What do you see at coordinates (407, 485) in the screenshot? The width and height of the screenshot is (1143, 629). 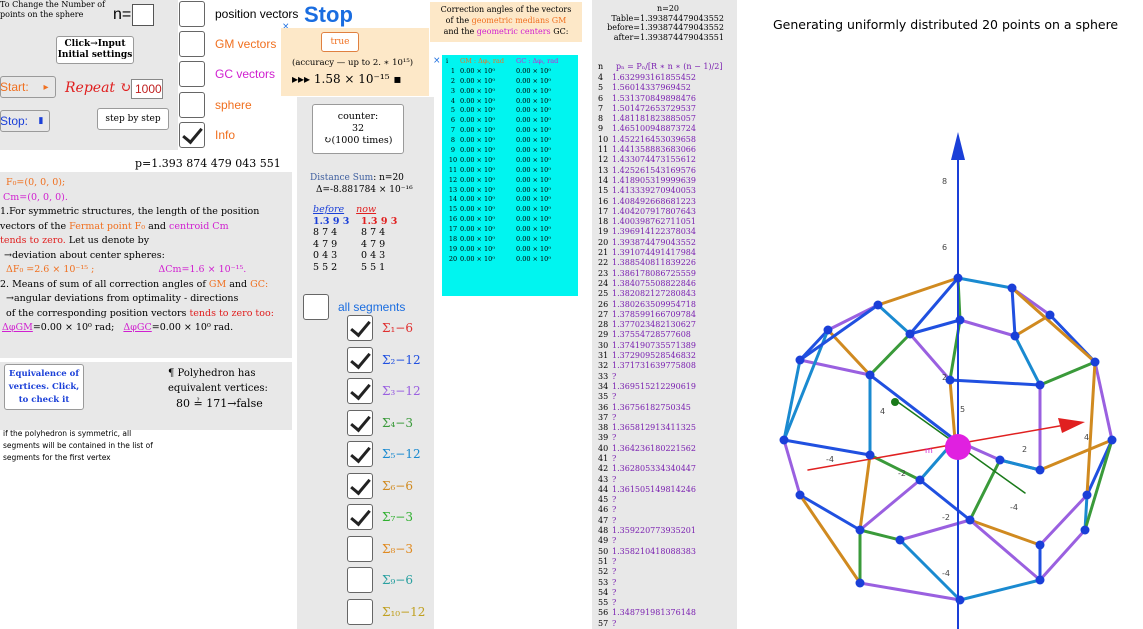 I see `segment-row: Σ₆−6` at bounding box center [407, 485].